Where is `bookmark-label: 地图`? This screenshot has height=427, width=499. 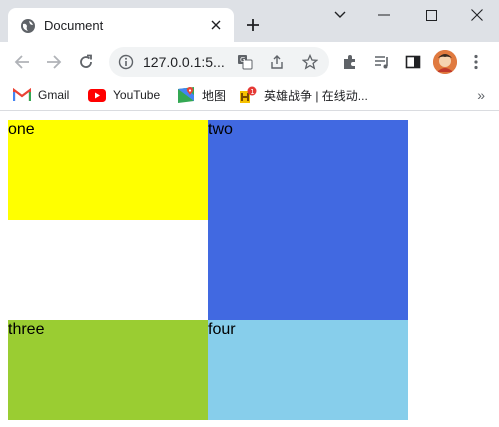 bookmark-label: 地图 is located at coordinates (214, 95).